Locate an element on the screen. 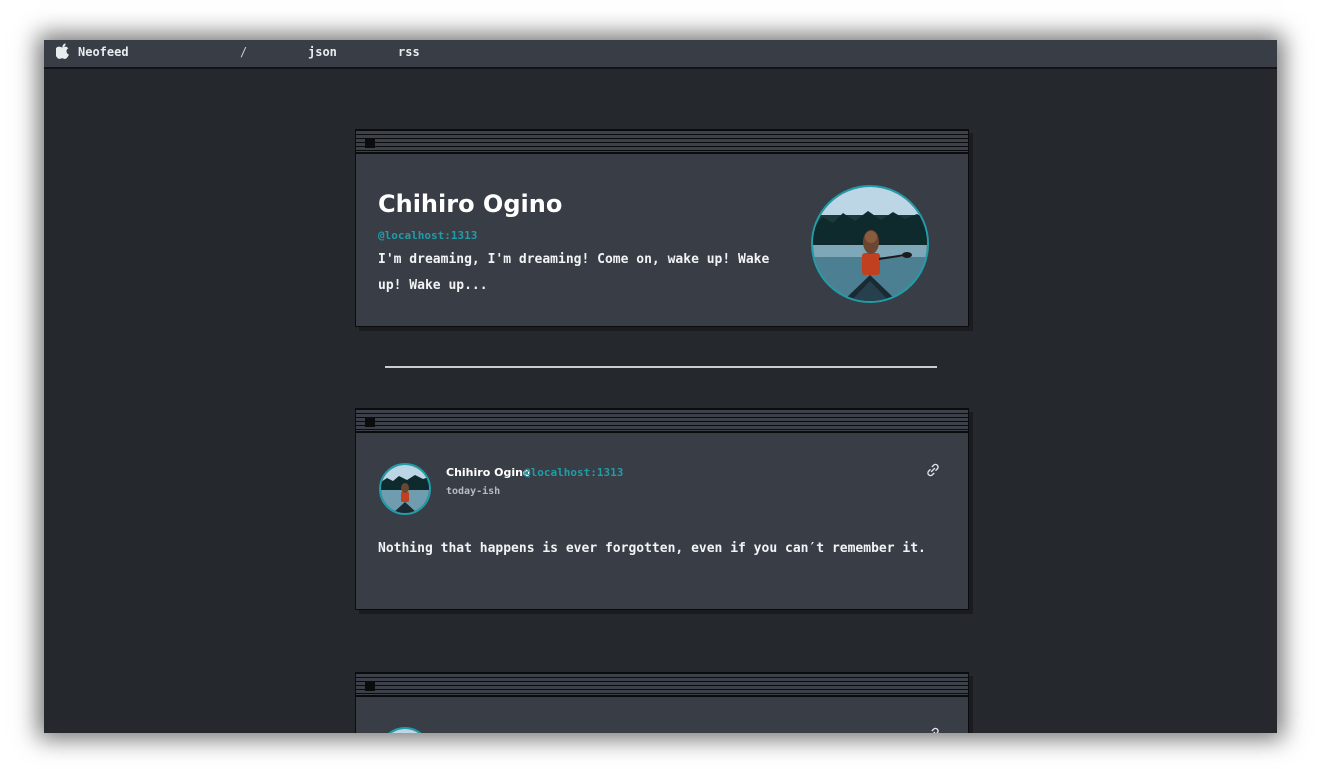 The height and width of the screenshot is (769, 1320). menu-bar: Neofeed / json rss is located at coordinates (660, 54).